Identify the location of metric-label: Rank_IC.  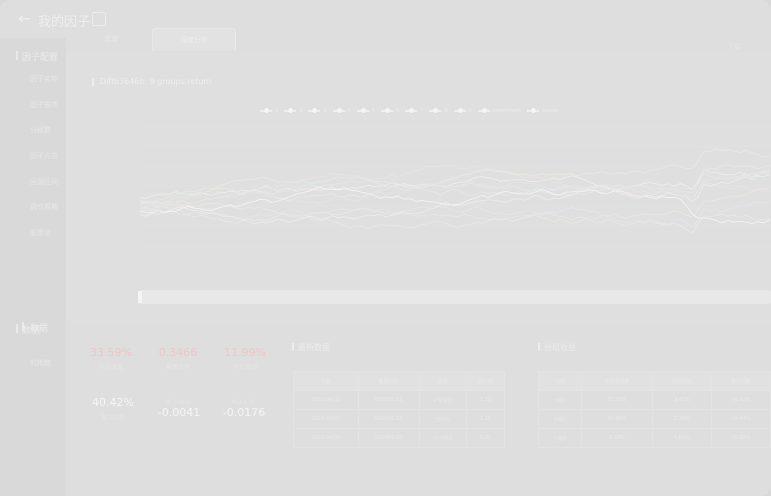
(244, 402).